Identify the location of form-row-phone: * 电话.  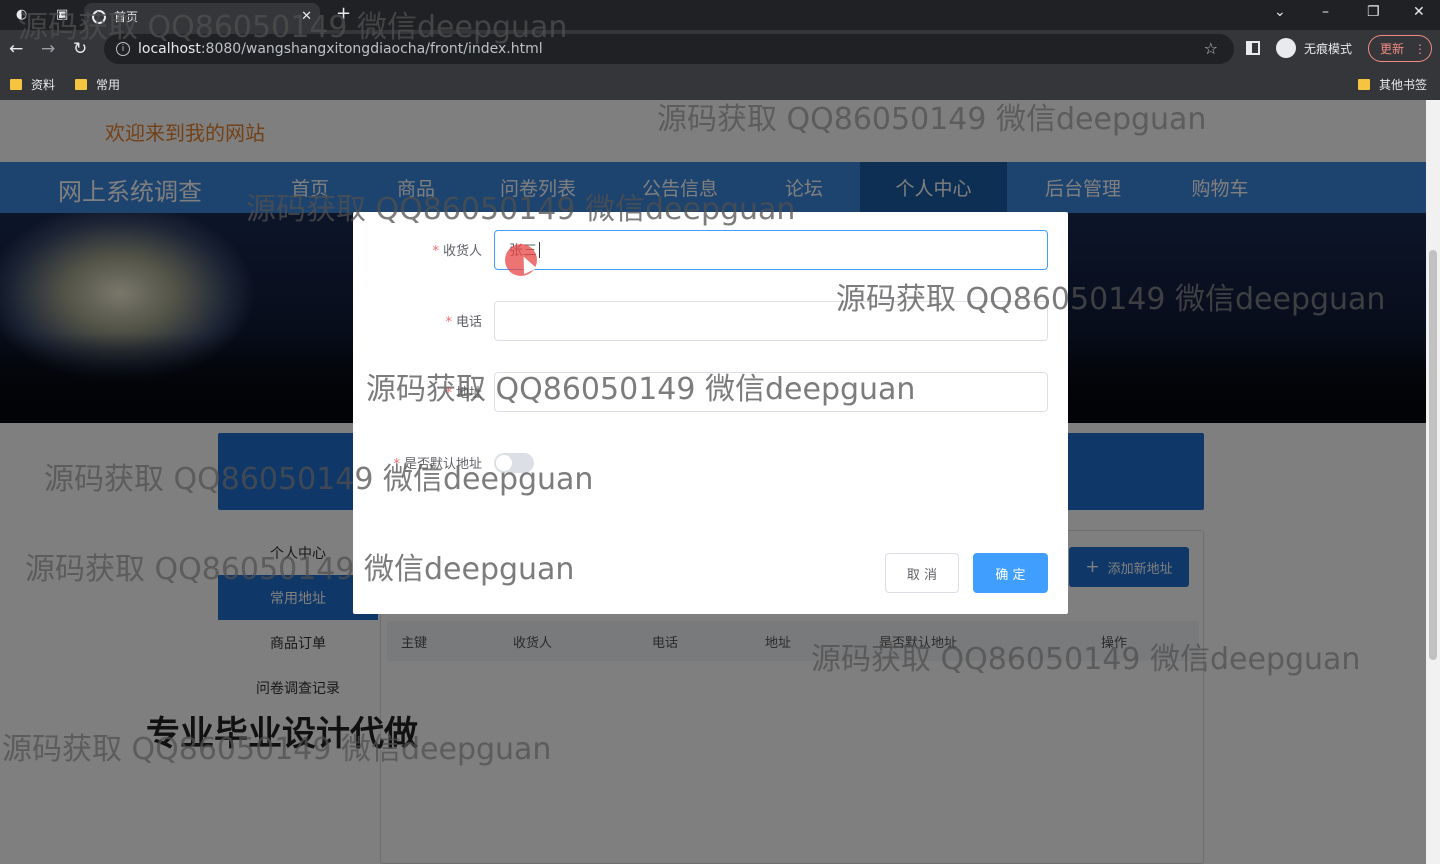
(710, 321).